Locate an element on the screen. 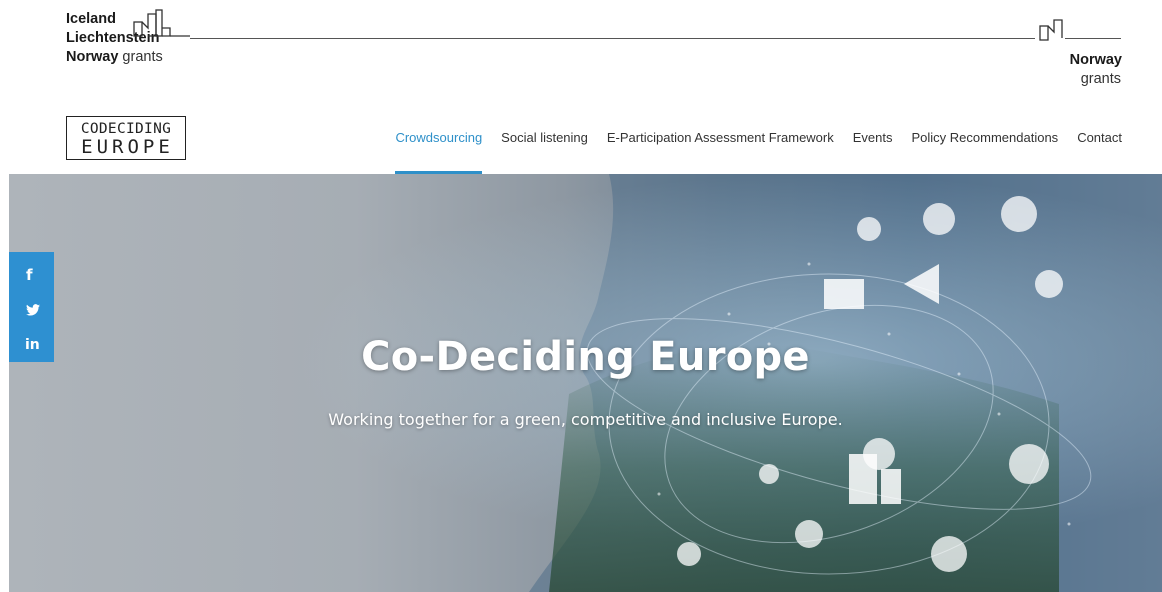 Image resolution: width=1162 pixels, height=592 pixels. hero-title: Co-Deciding Europe is located at coordinates (585, 357).